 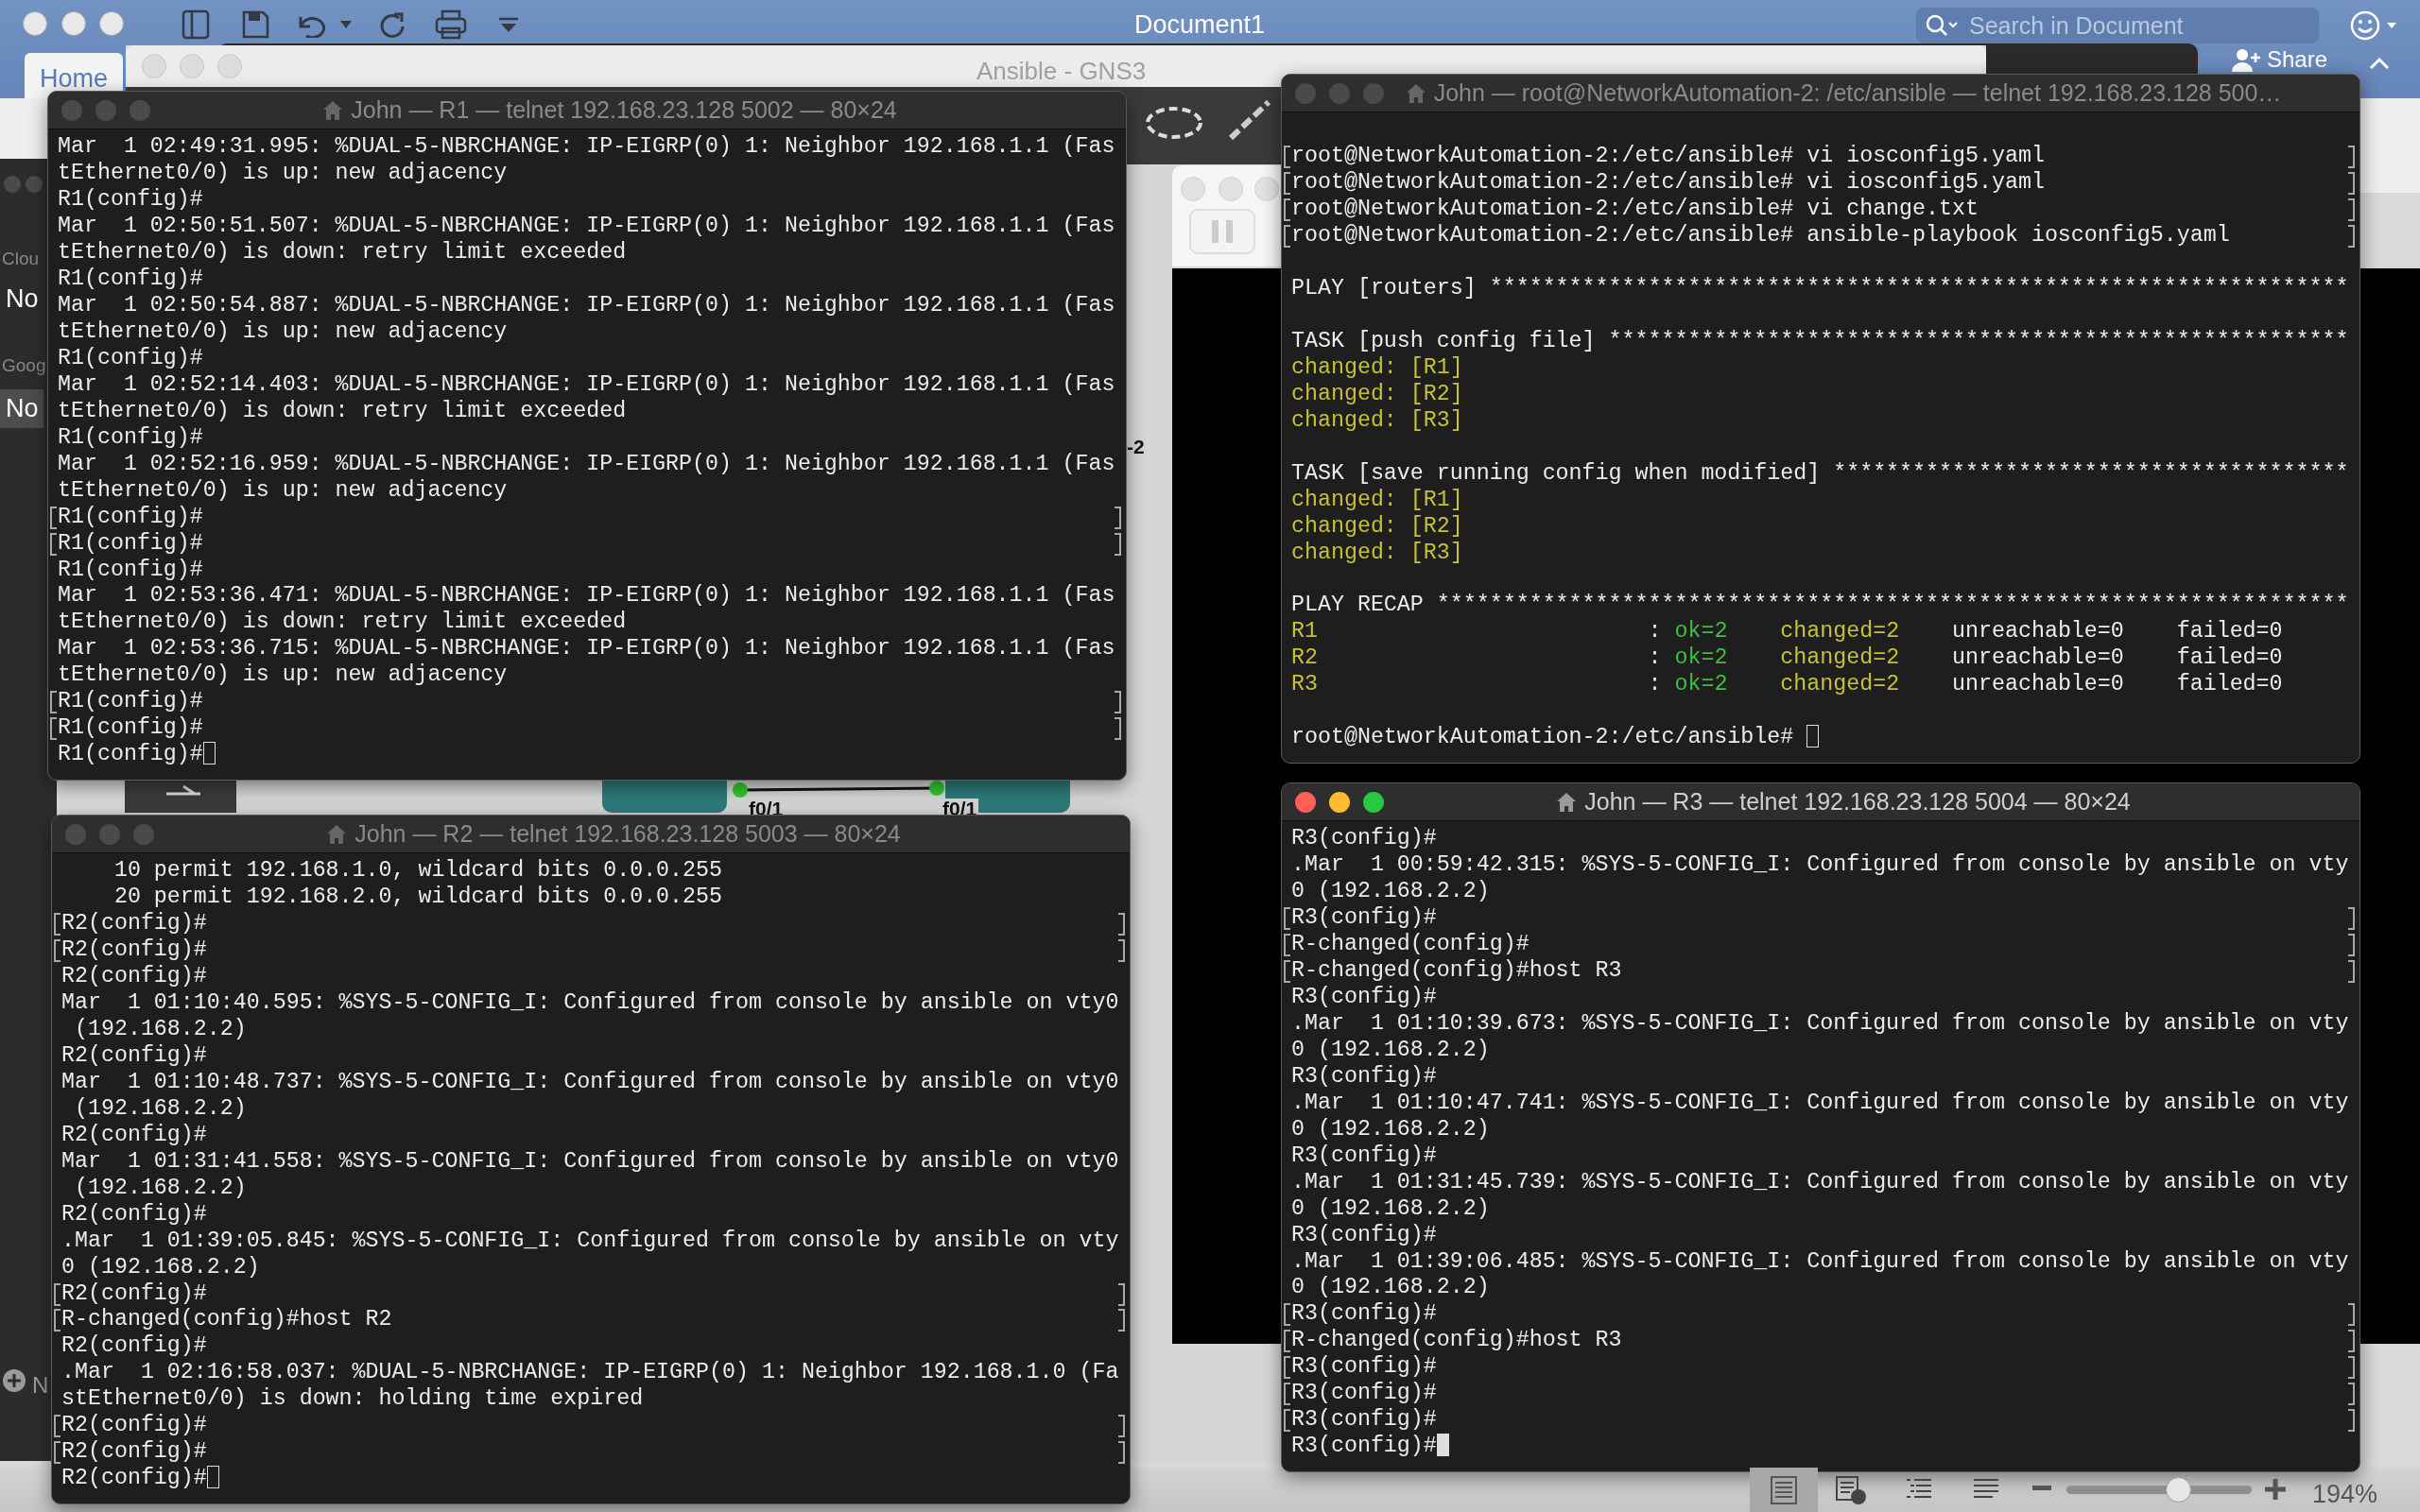 What do you see at coordinates (24, 365) in the screenshot?
I see `panel-heading: Goog` at bounding box center [24, 365].